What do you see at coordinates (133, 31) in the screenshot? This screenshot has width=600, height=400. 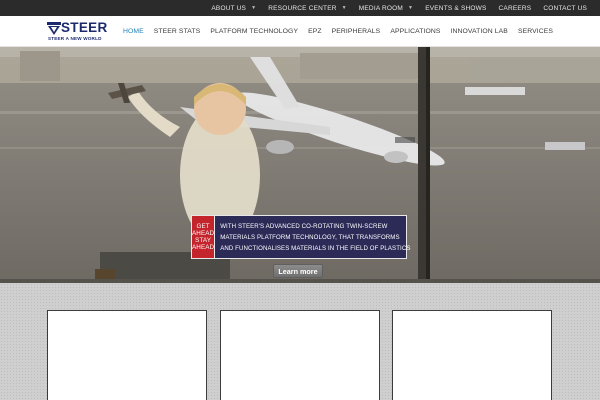 I see `nav-item-home: HOME` at bounding box center [133, 31].